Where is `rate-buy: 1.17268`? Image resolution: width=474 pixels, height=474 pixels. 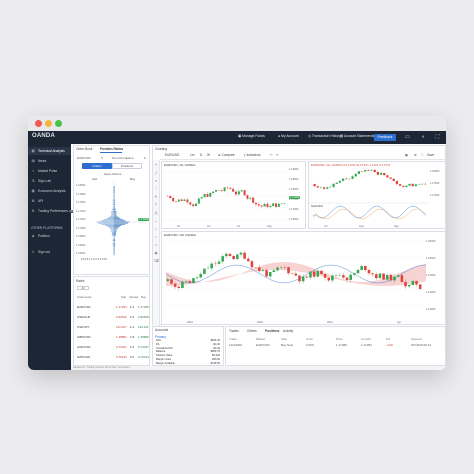 rate-buy: 1.17268 is located at coordinates (143, 307).